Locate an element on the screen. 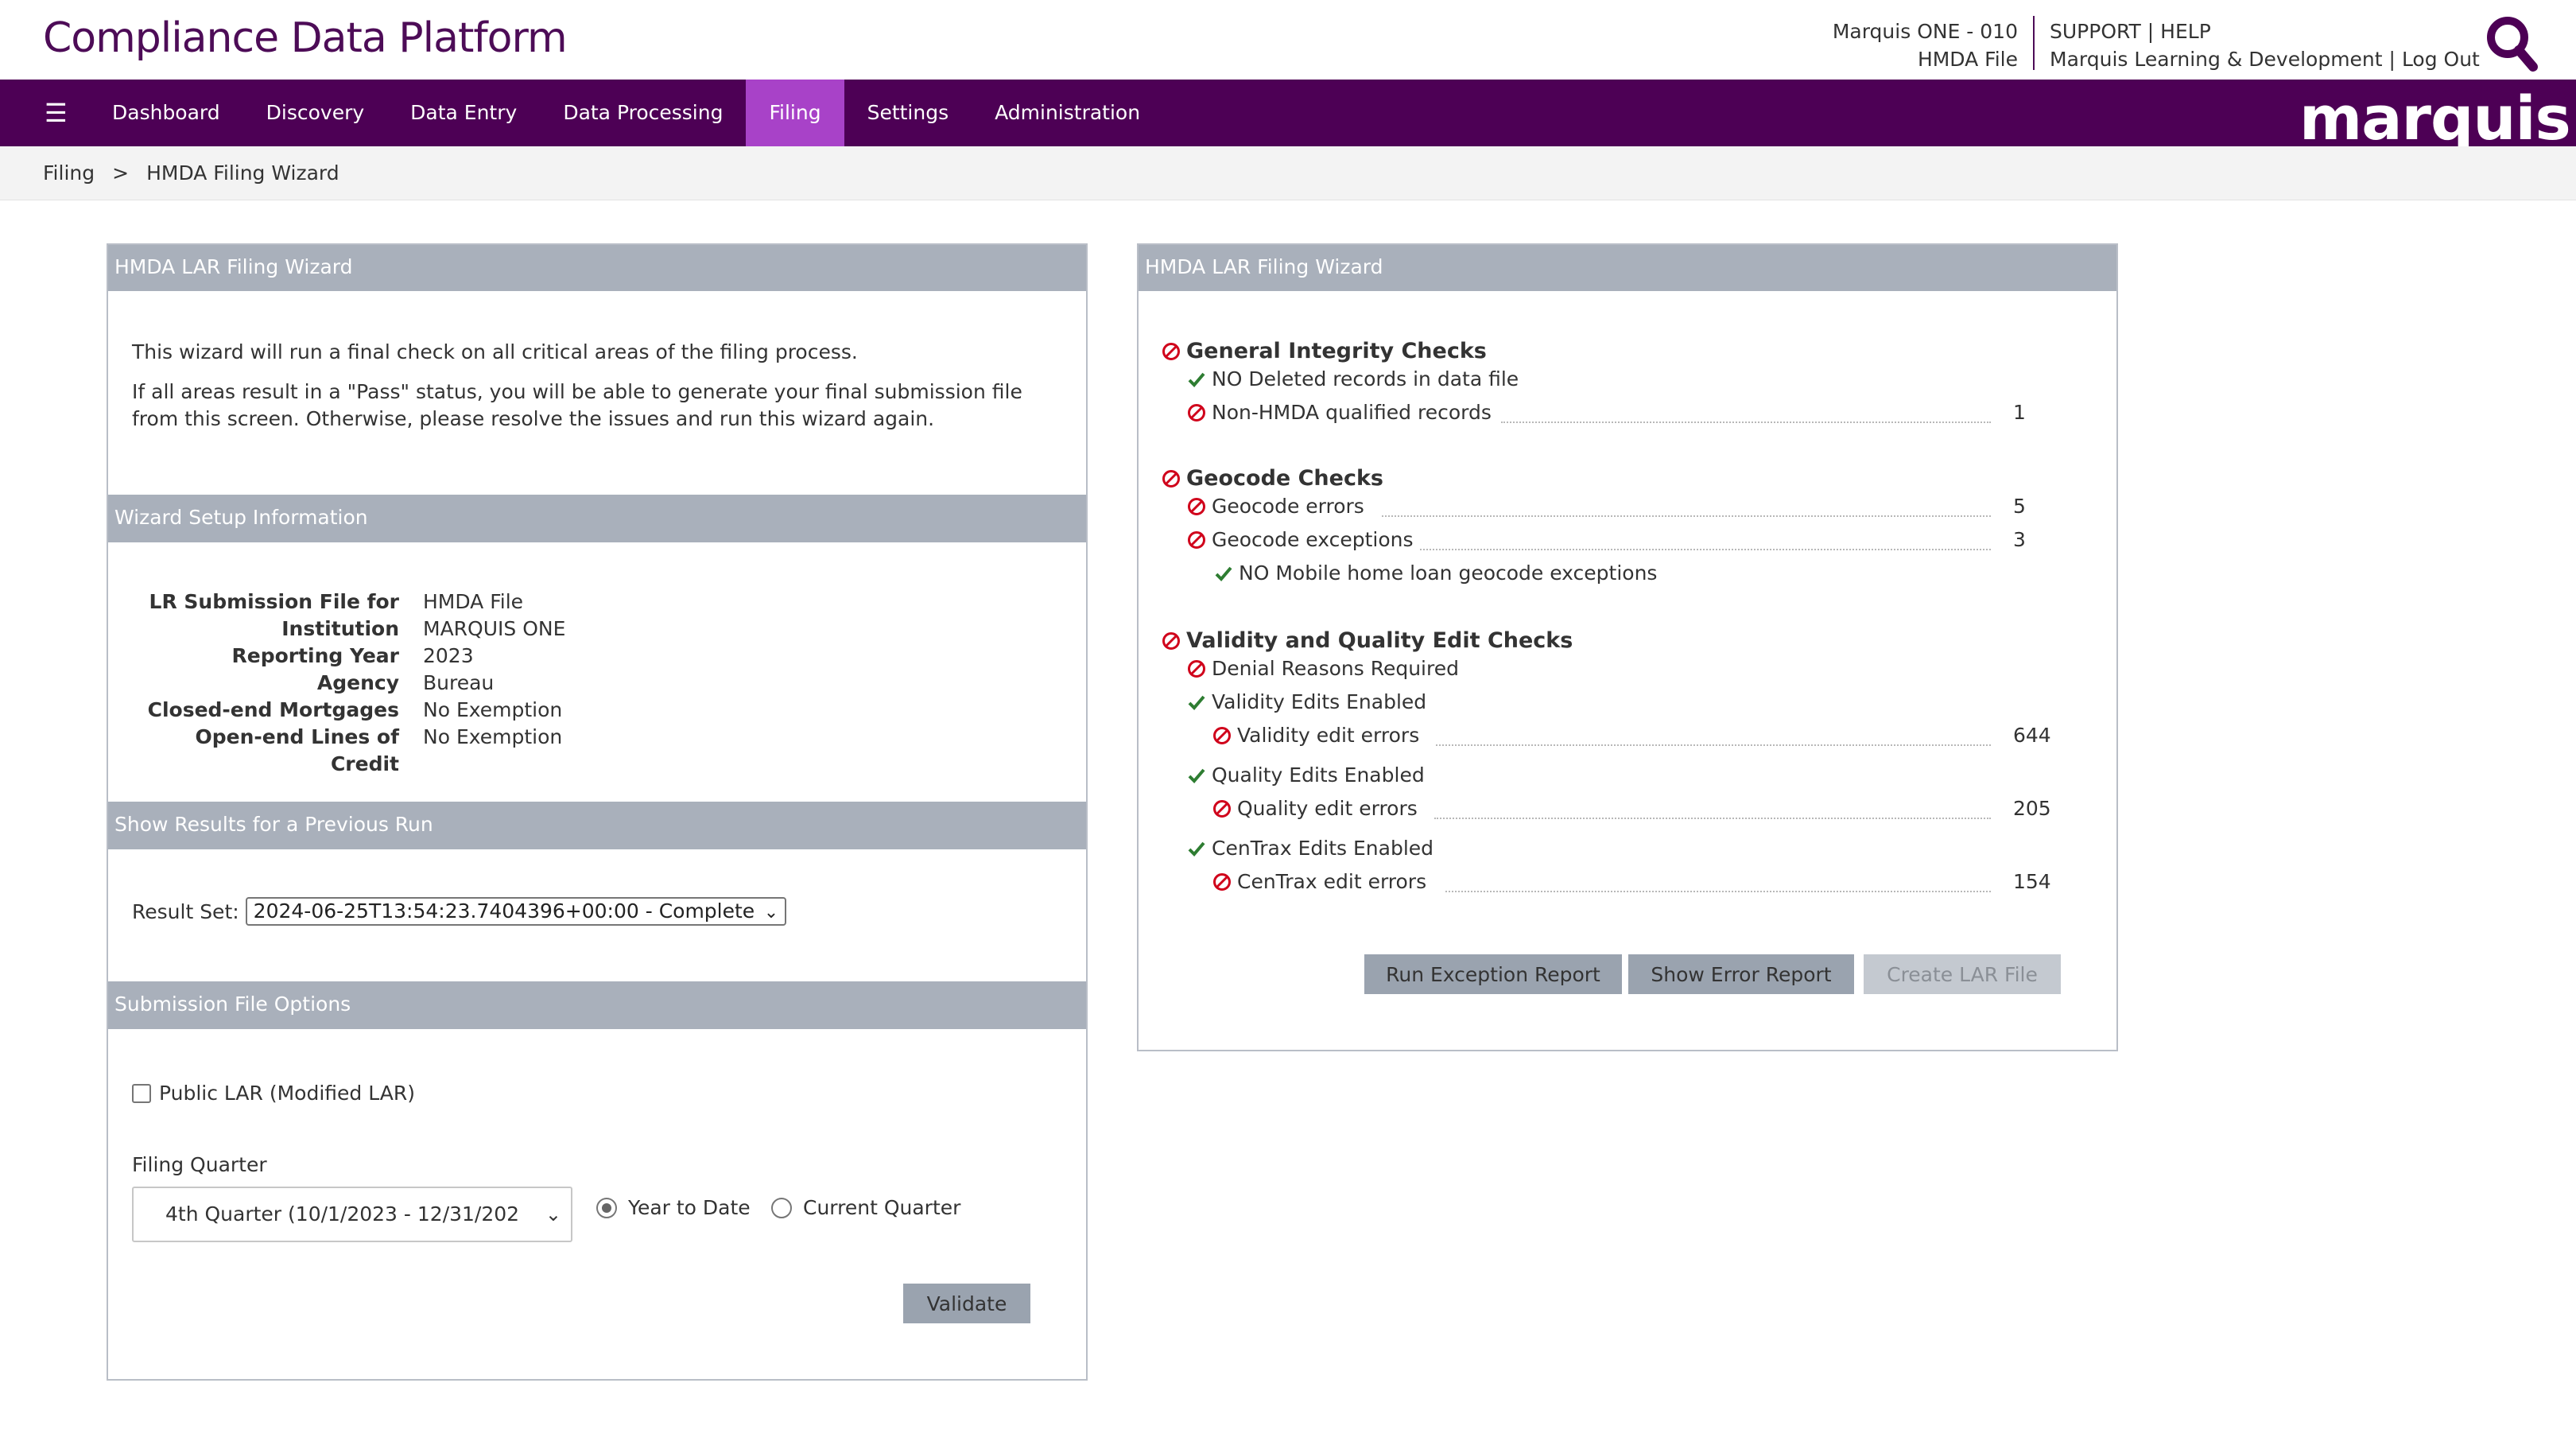 The width and height of the screenshot is (2576, 1449). centrax-errors-check: CenTrax edit errors is located at coordinates (1319, 881).